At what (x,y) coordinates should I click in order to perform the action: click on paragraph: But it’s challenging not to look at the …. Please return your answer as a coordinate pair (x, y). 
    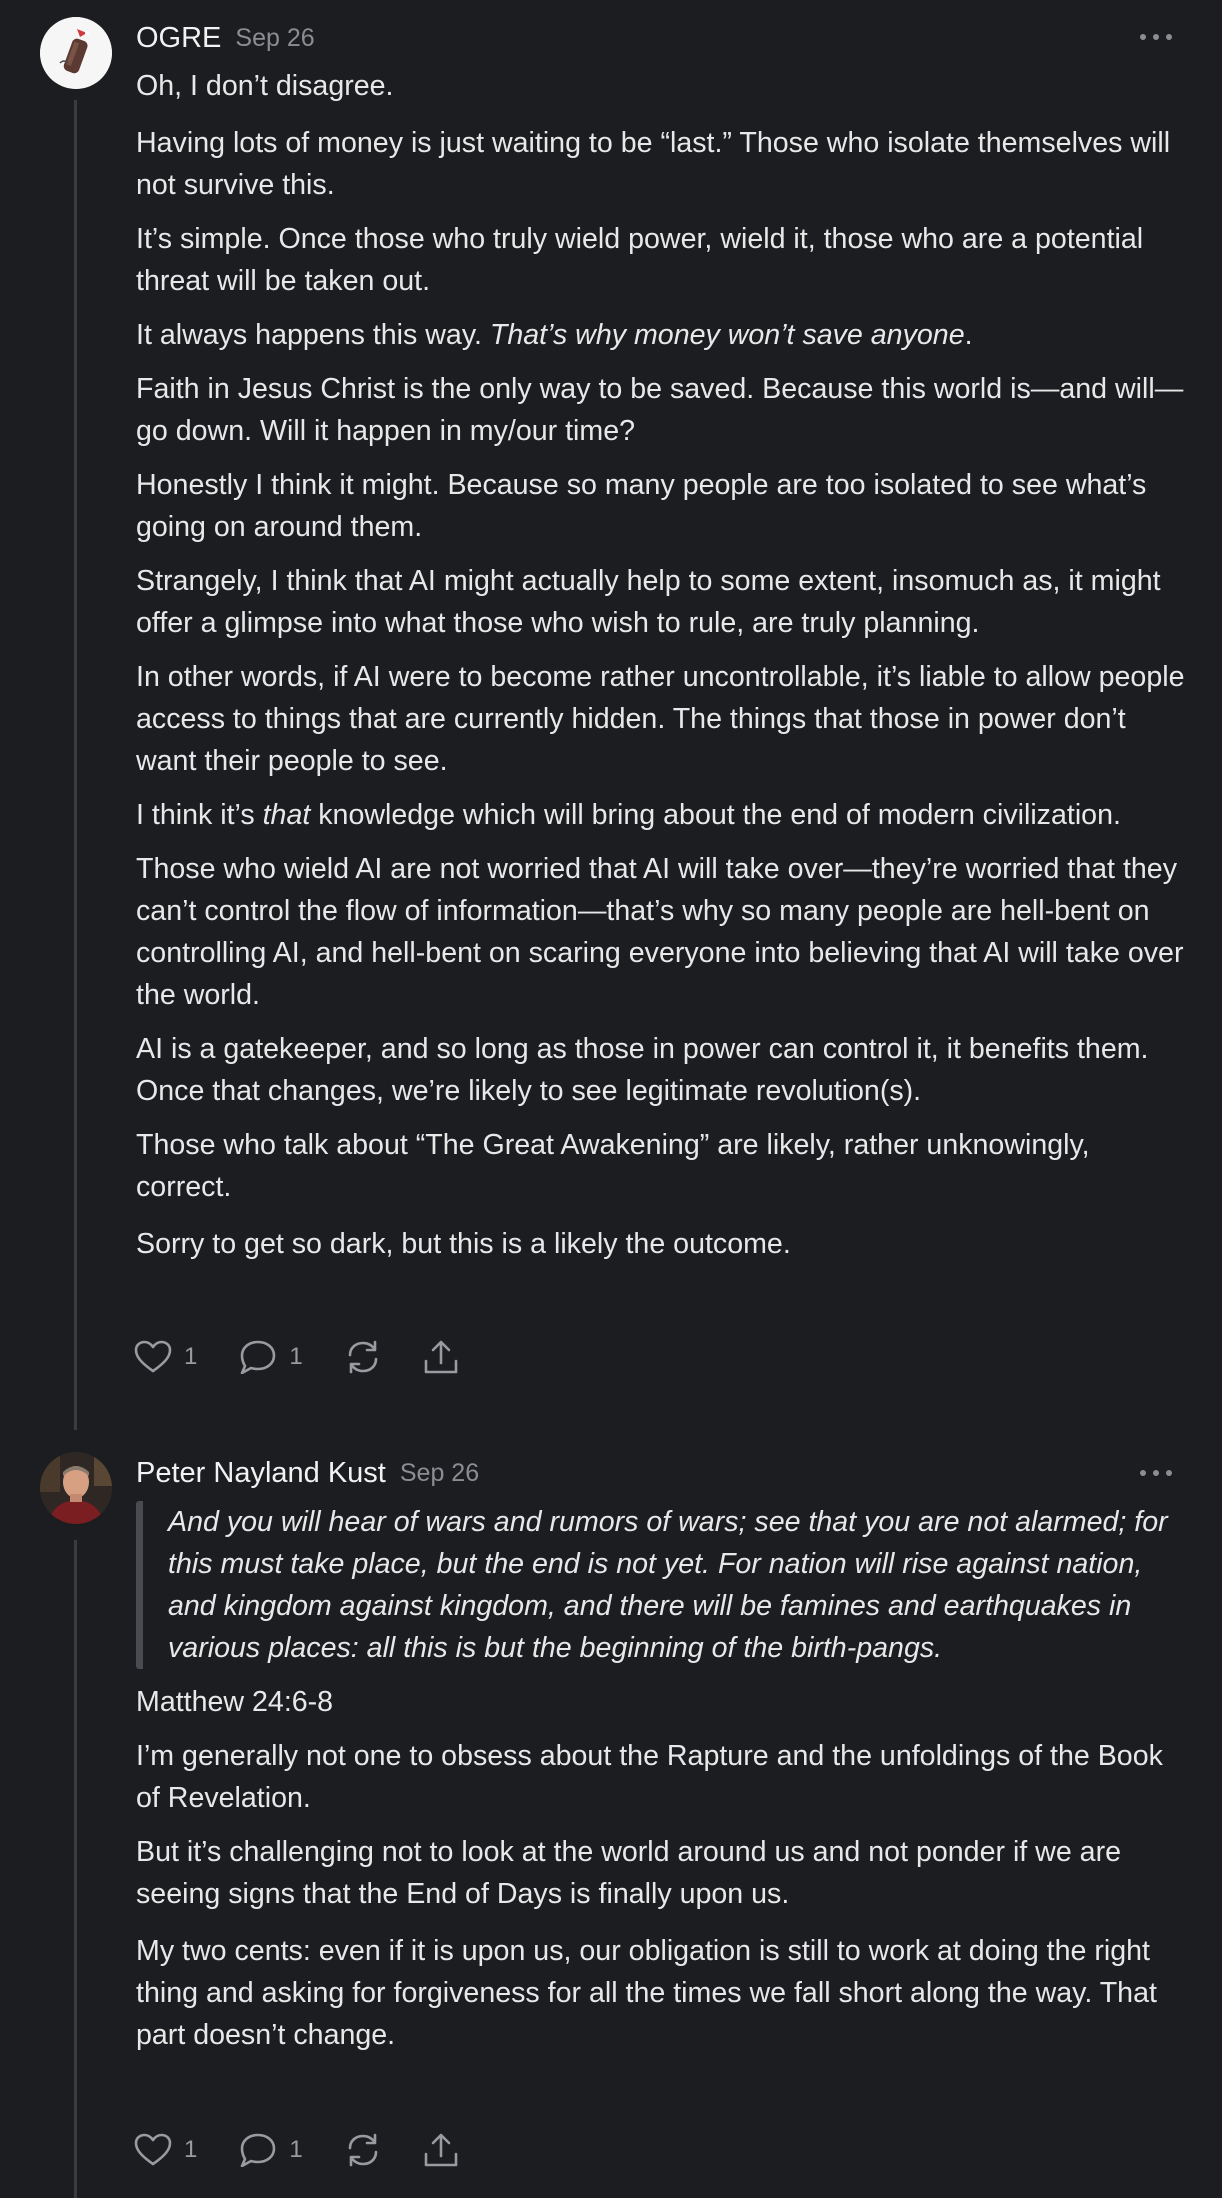
    Looking at the image, I should click on (629, 1873).